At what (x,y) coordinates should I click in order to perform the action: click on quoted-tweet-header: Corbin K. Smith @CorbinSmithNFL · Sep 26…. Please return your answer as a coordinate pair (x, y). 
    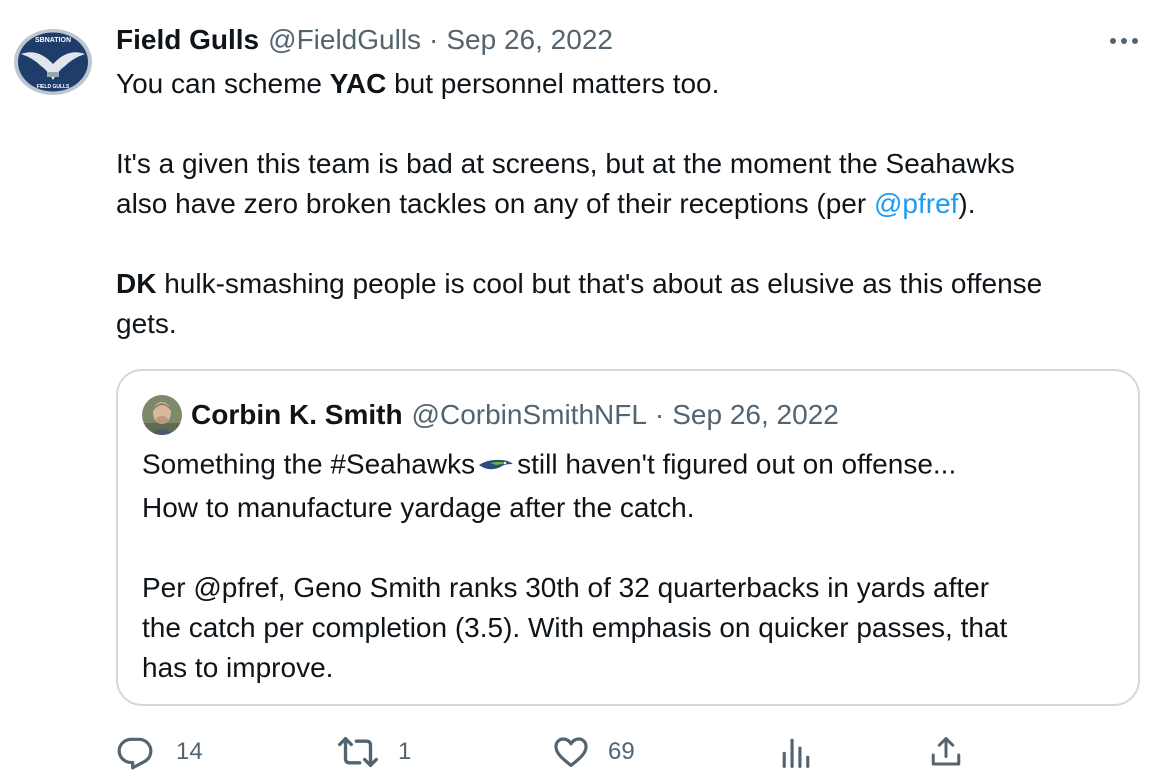
    Looking at the image, I should click on (490, 415).